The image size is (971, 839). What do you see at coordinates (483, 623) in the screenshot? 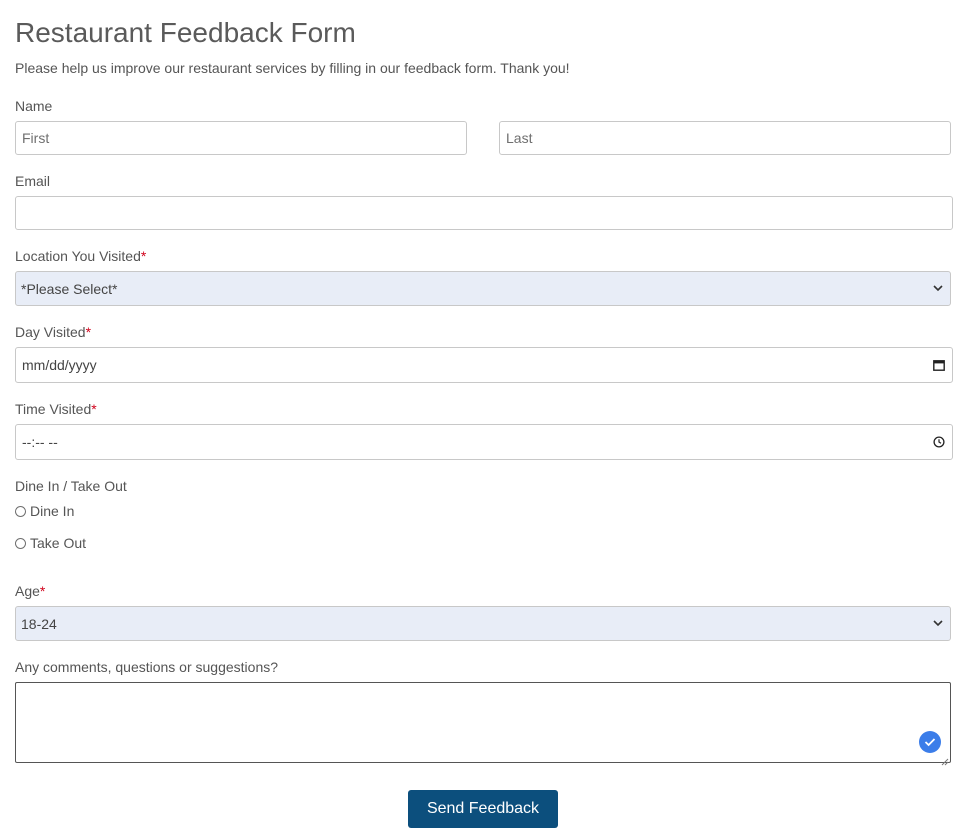
I see `age-select: 18-24` at bounding box center [483, 623].